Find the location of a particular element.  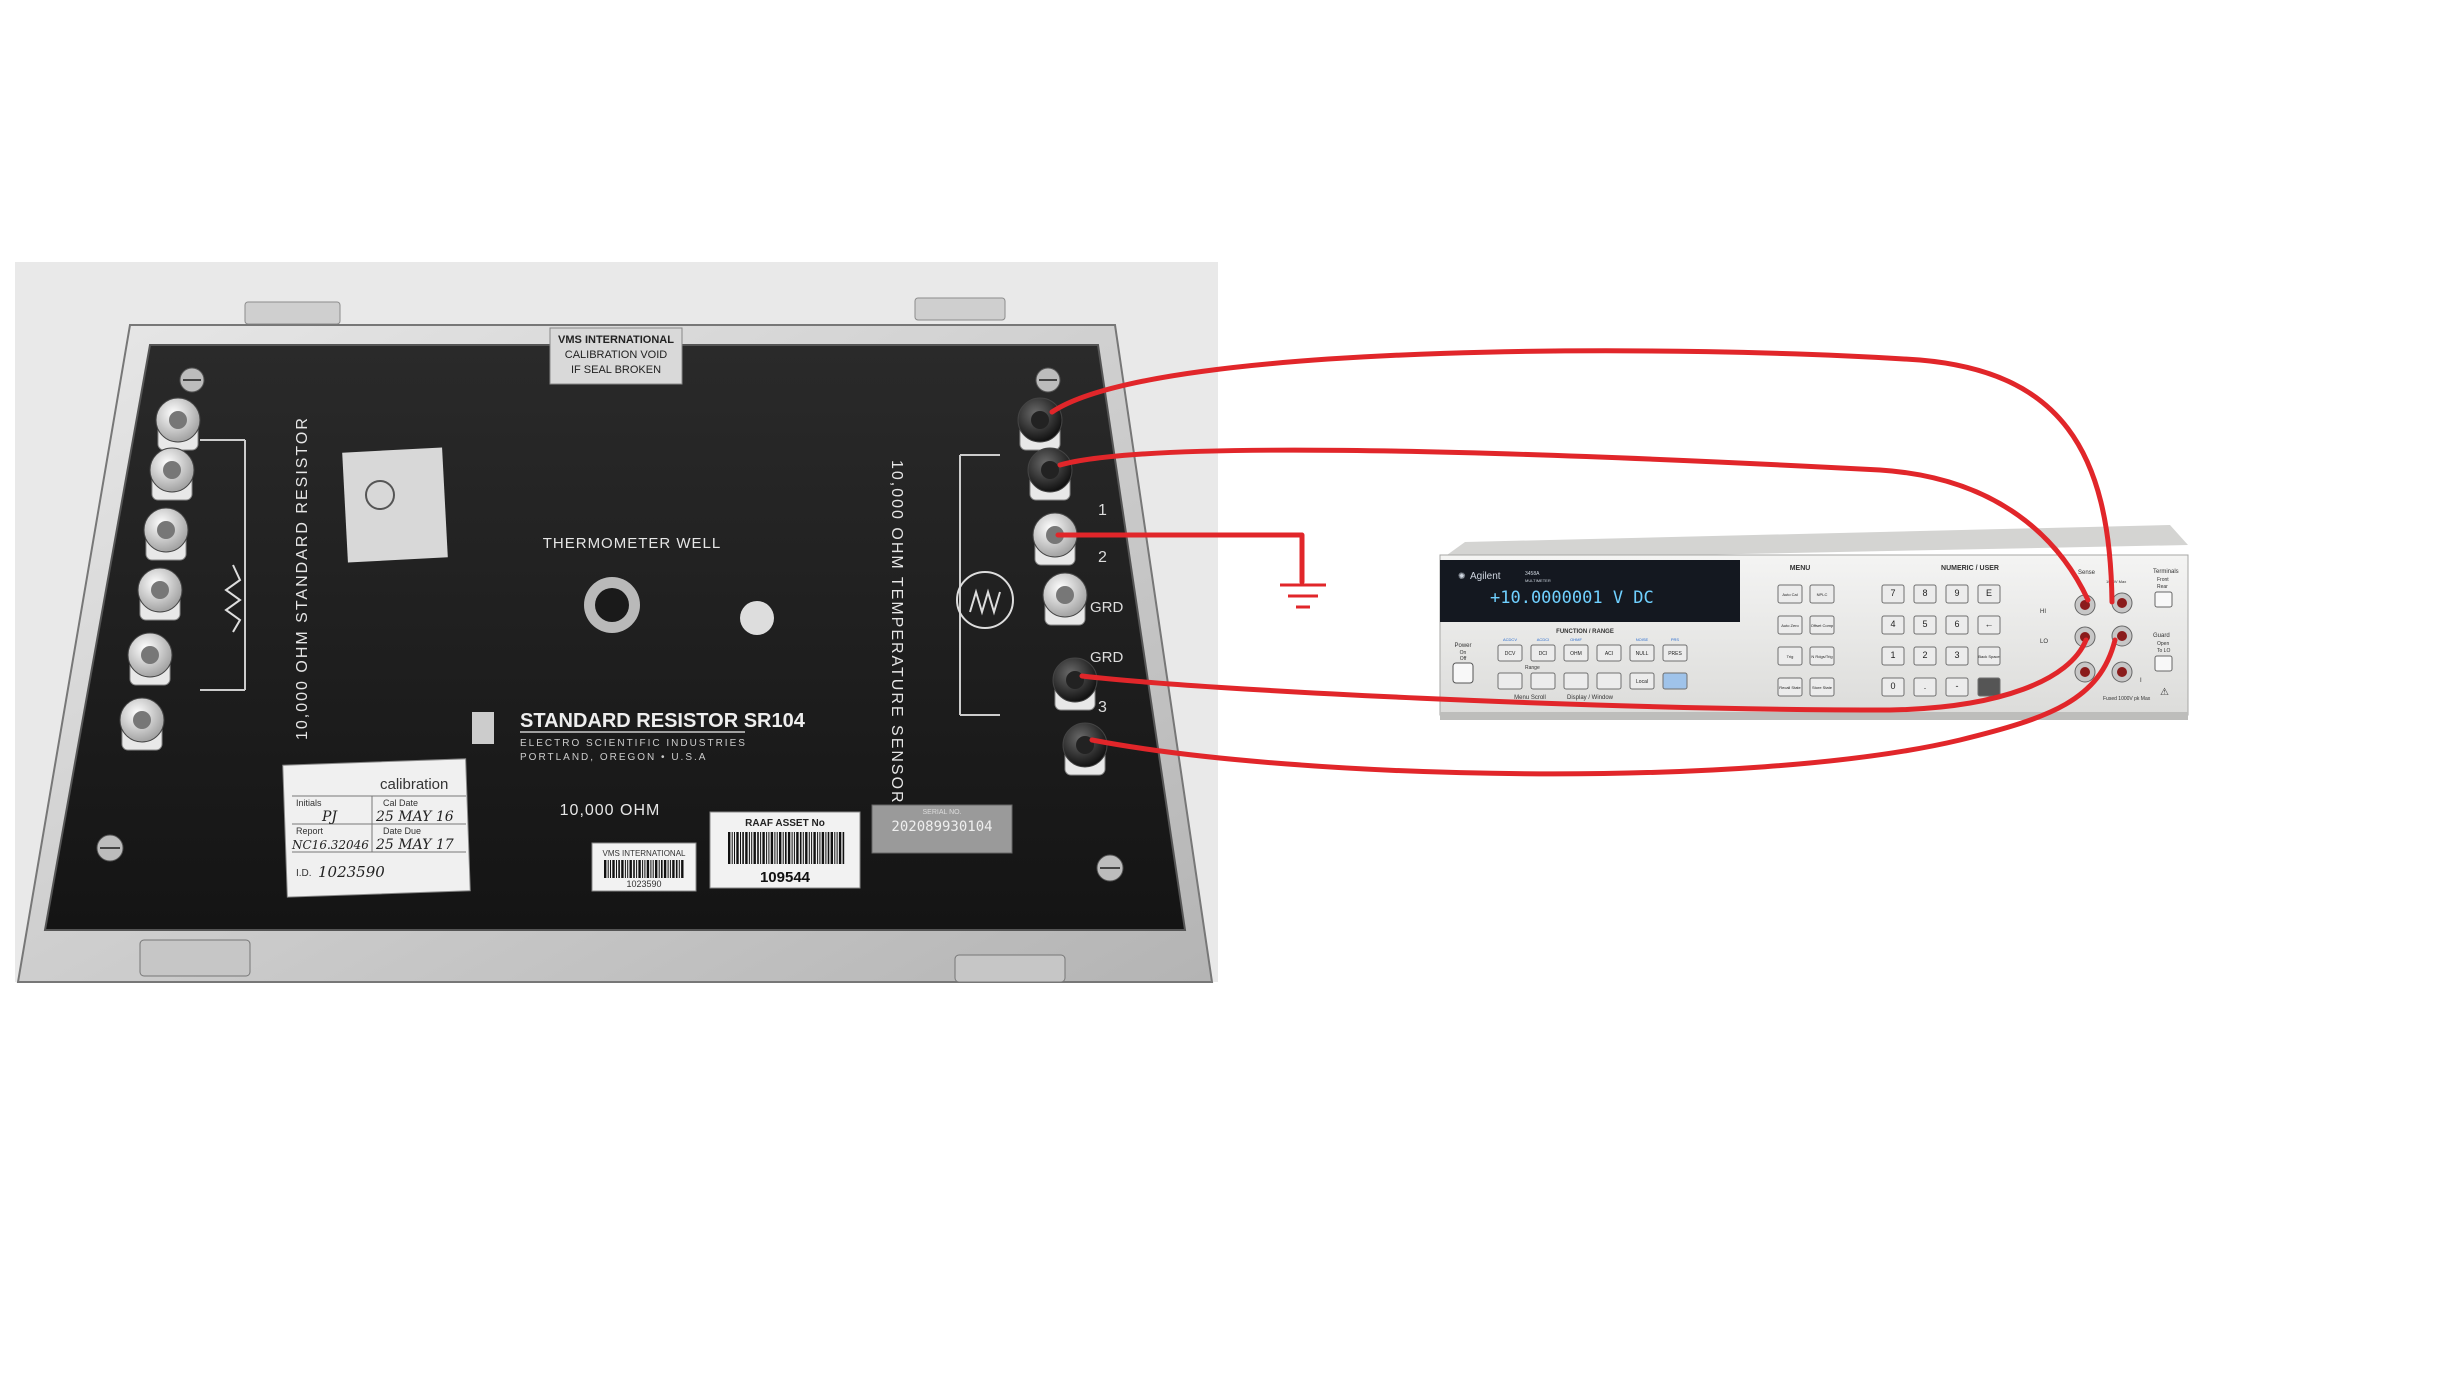

maker-line-2: PORTLAND, OREGON • U.S.A is located at coordinates (613, 757).